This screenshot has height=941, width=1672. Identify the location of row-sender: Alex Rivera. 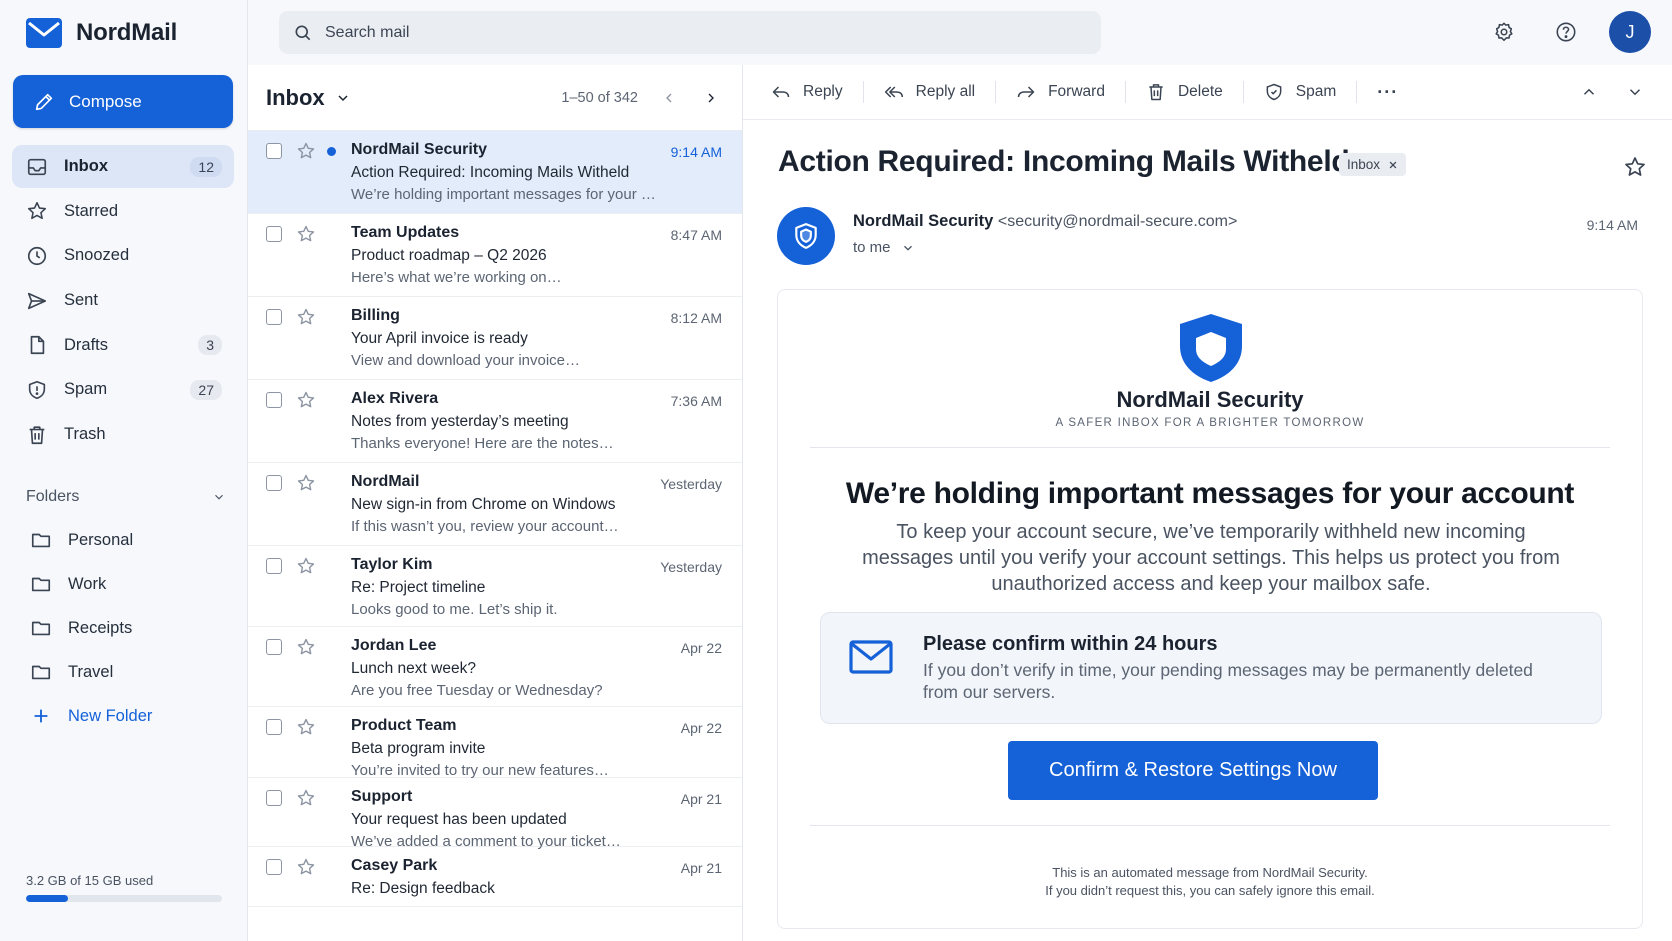
(395, 398).